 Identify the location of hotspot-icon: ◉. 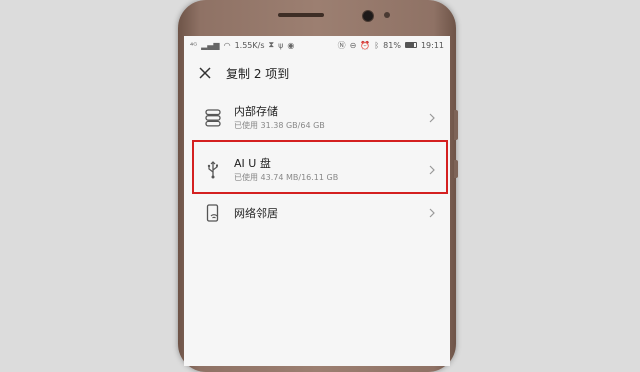
(291, 45).